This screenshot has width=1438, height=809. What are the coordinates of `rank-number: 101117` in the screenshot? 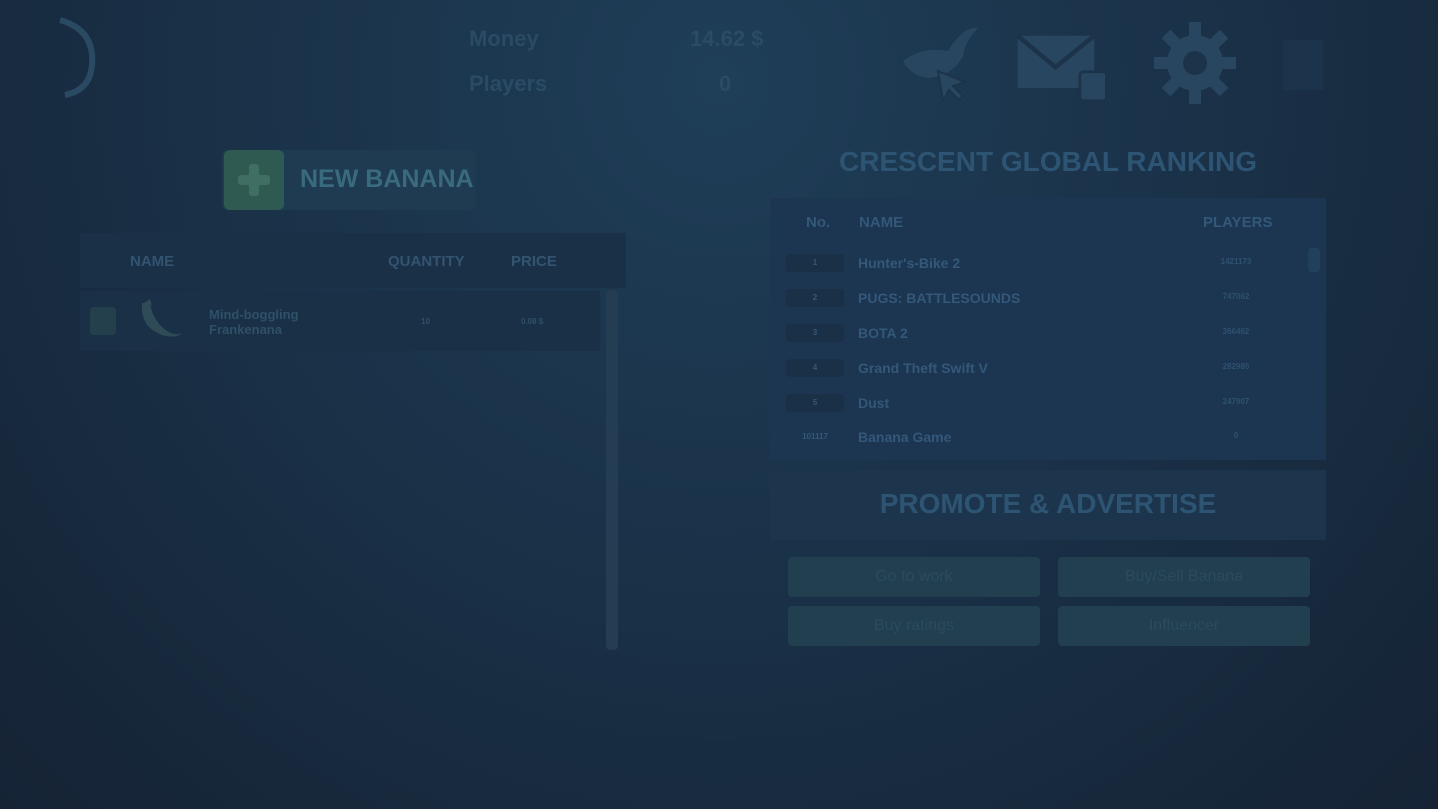 It's located at (815, 436).